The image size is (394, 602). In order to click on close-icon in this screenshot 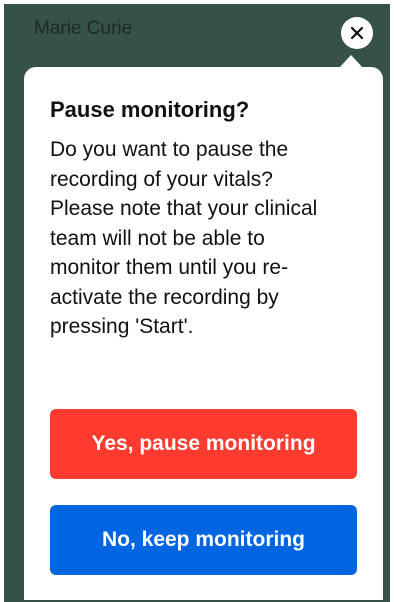, I will do `click(357, 33)`.